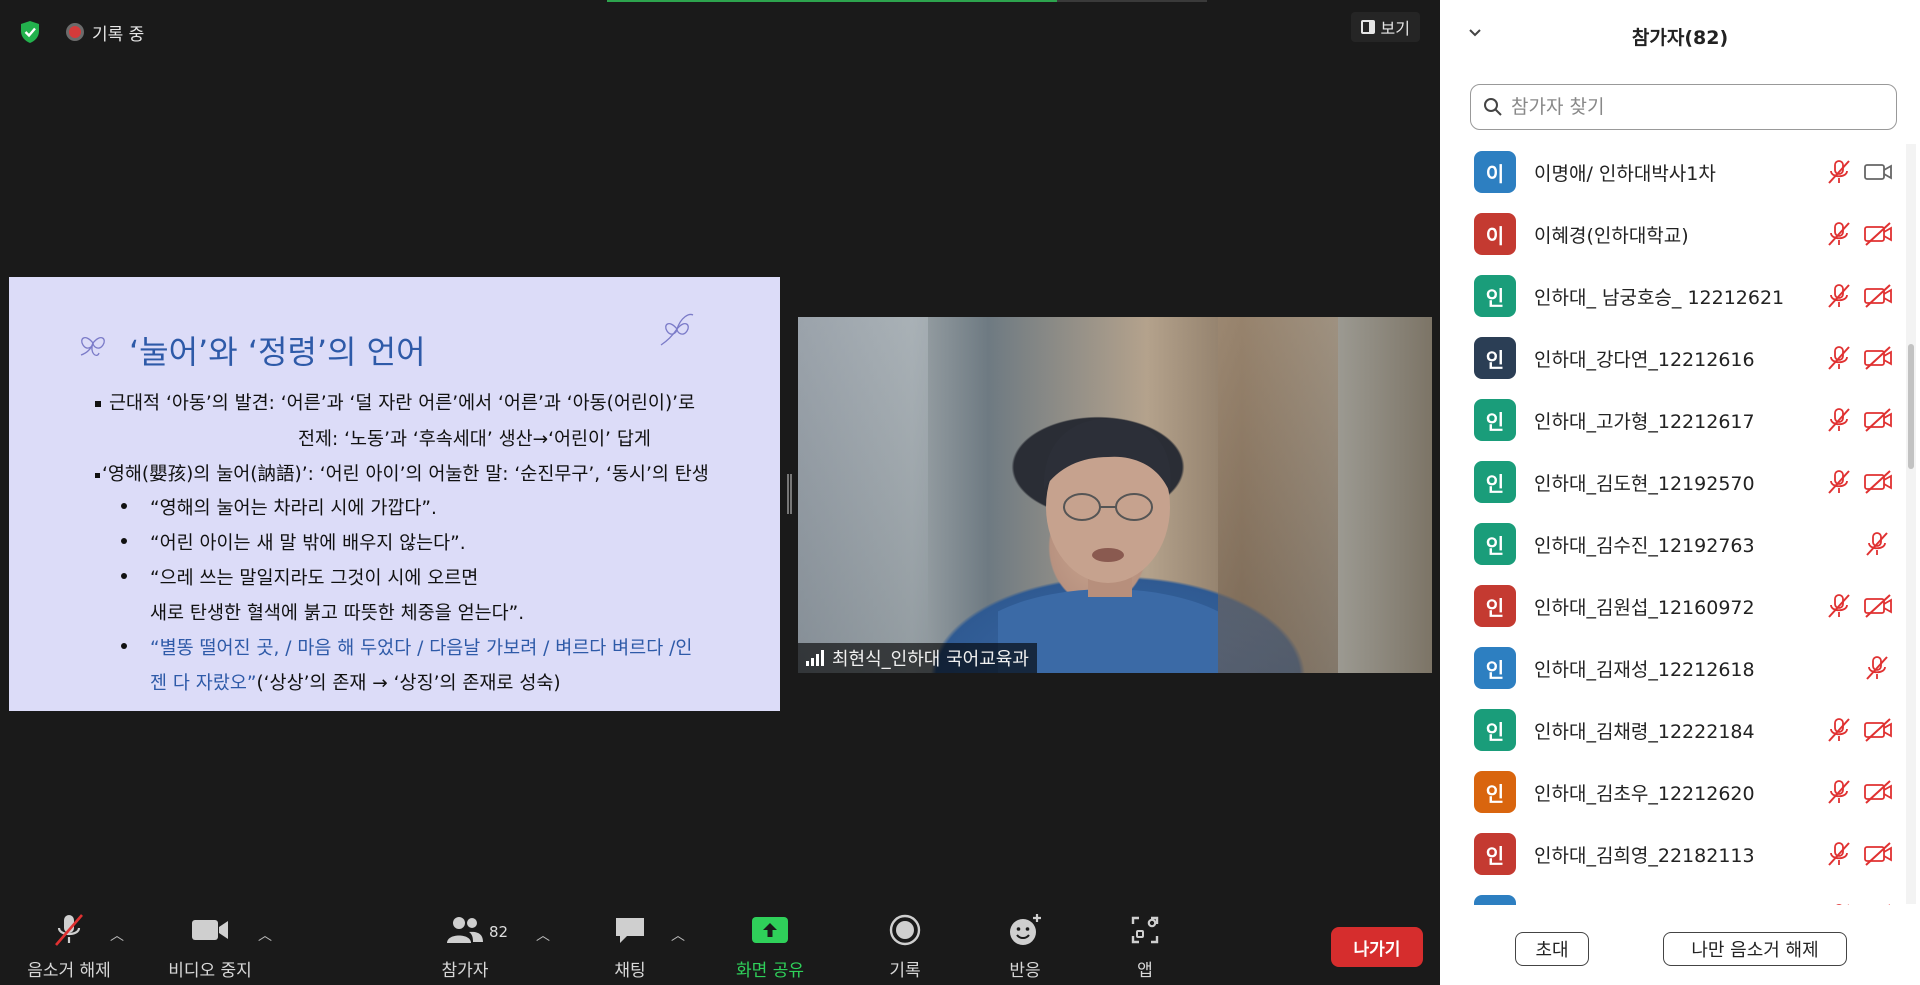 The width and height of the screenshot is (1920, 985). Describe the element at coordinates (789, 494) in the screenshot. I see `split-view-handle` at that location.